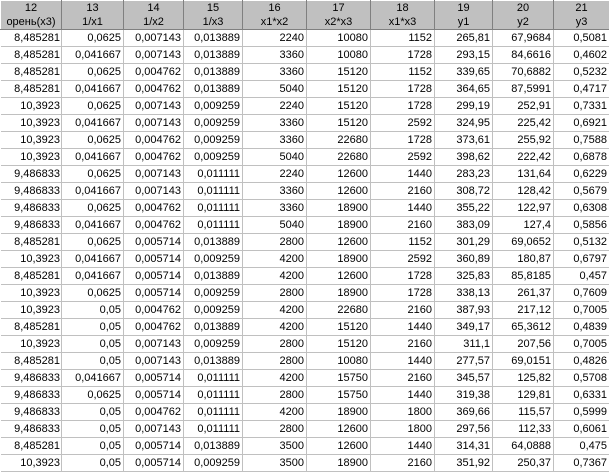 This screenshot has width=609, height=473. I want to click on table-cell: 10080, so click(338, 361).